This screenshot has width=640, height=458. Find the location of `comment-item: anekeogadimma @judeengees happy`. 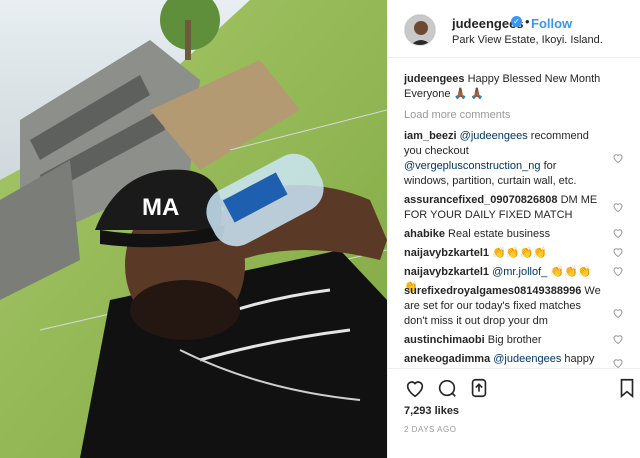

comment-item: anekeogadimma @judeengees happy is located at coordinates (504, 359).